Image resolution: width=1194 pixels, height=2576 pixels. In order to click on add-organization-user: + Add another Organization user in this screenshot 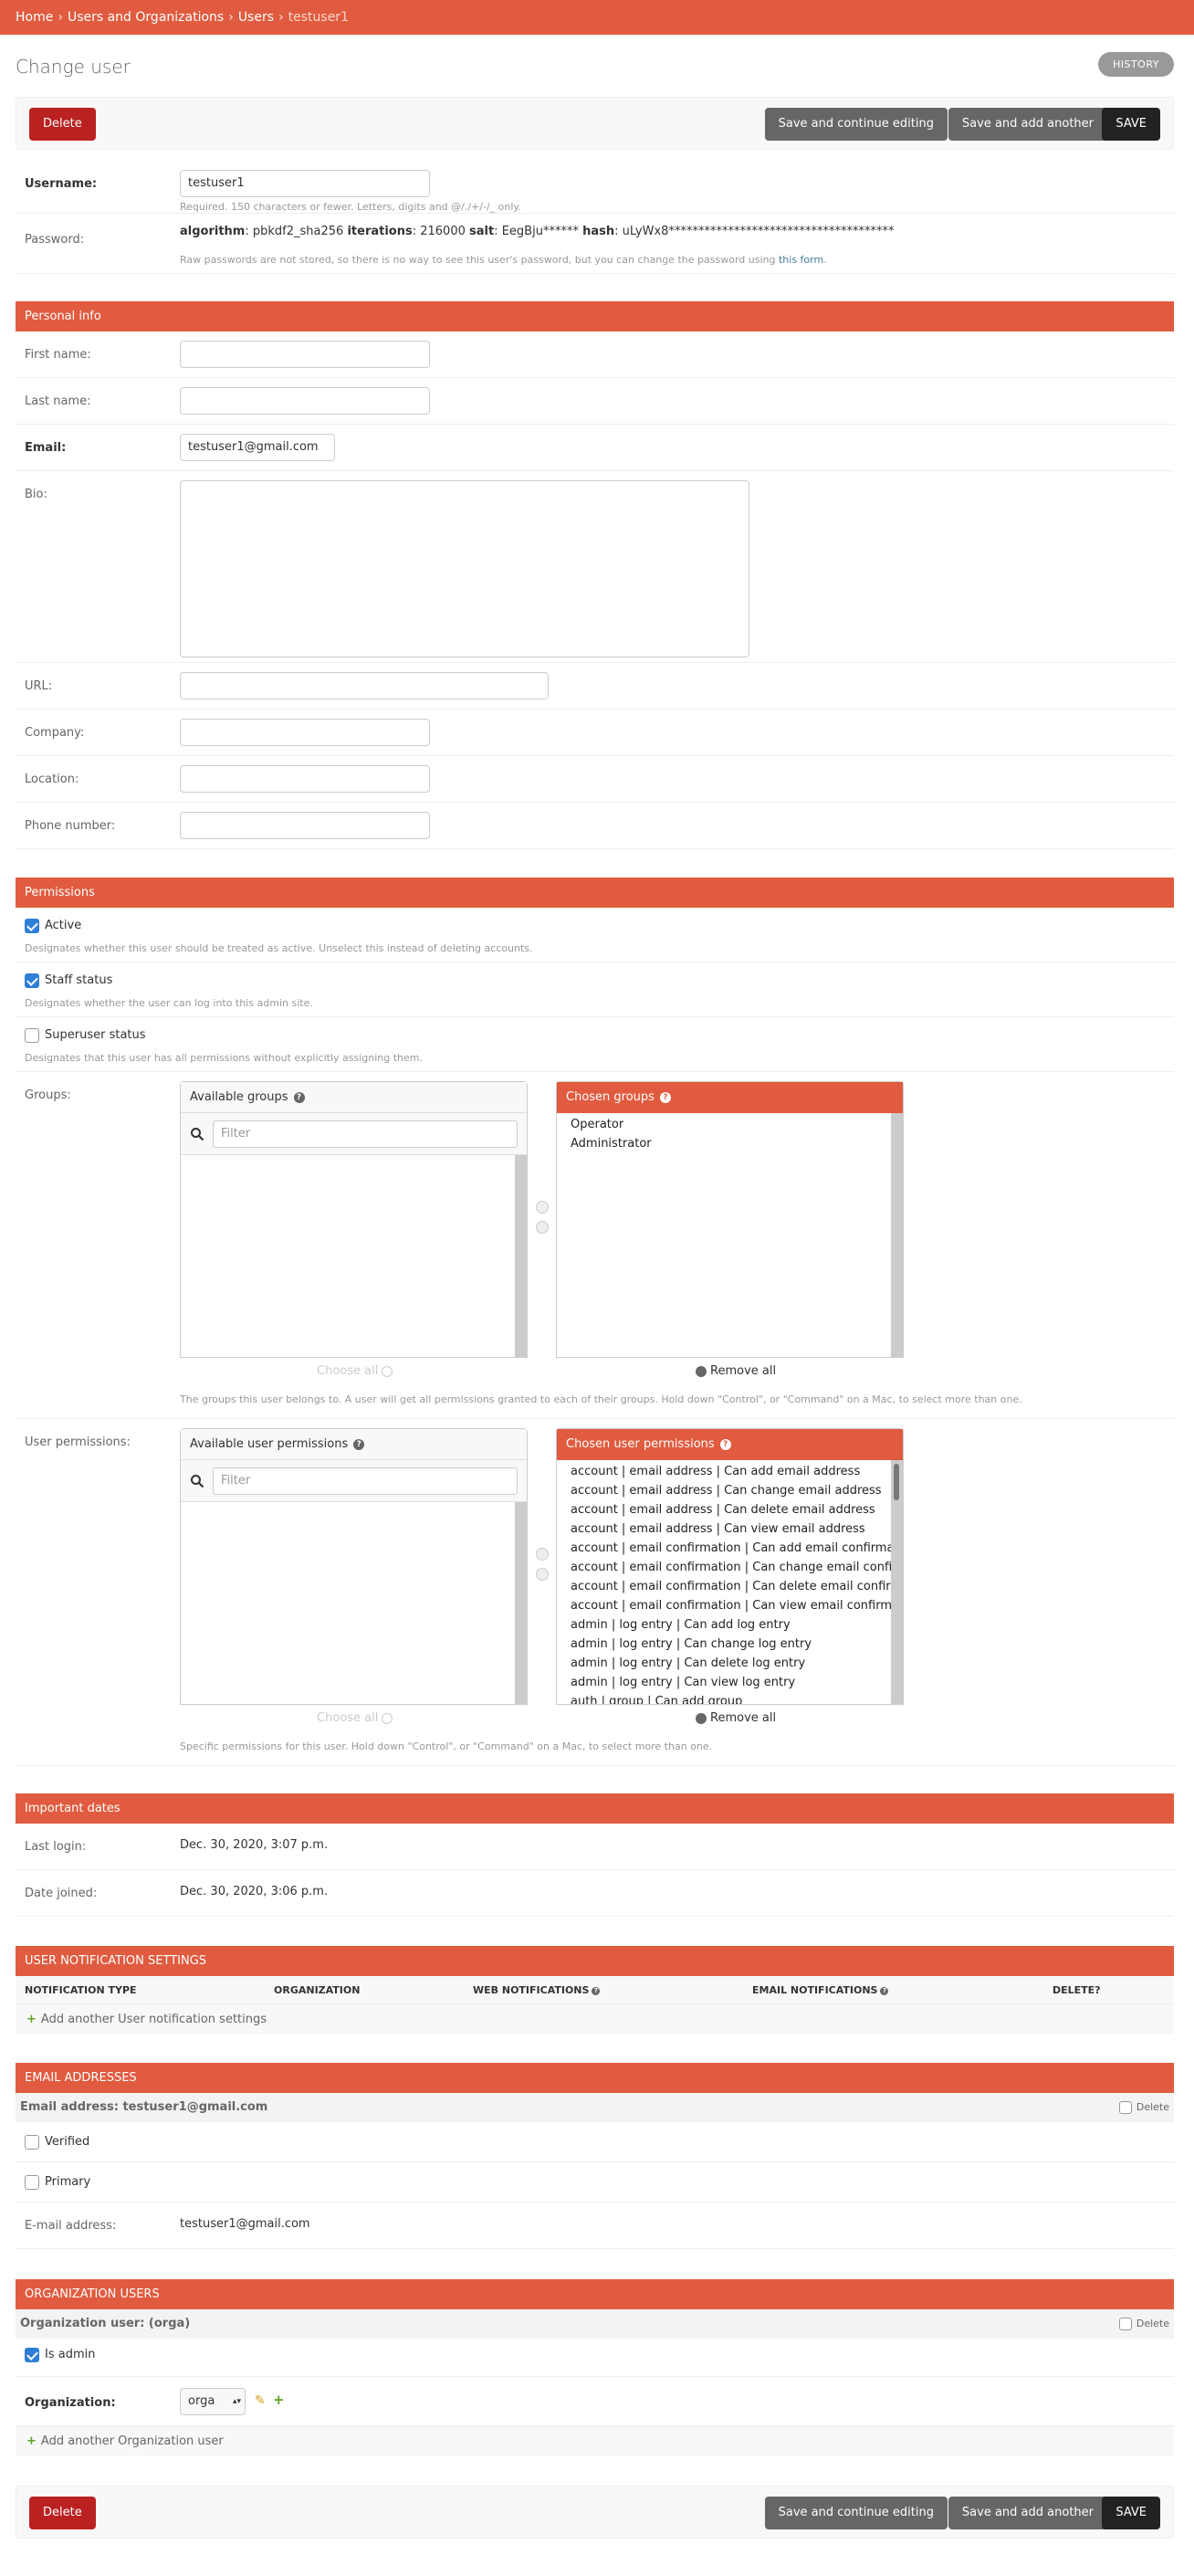, I will do `click(595, 2441)`.